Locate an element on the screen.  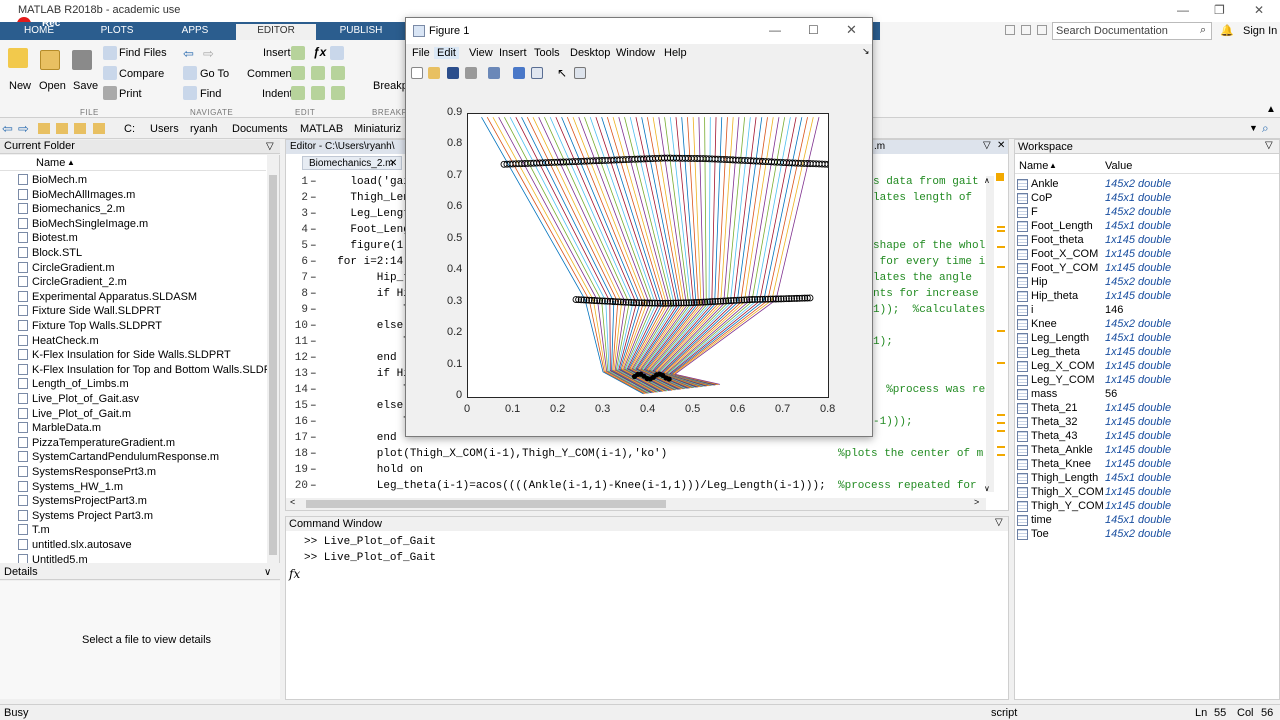
editor-menu-icon: ▽ is located at coordinates (987, 145).